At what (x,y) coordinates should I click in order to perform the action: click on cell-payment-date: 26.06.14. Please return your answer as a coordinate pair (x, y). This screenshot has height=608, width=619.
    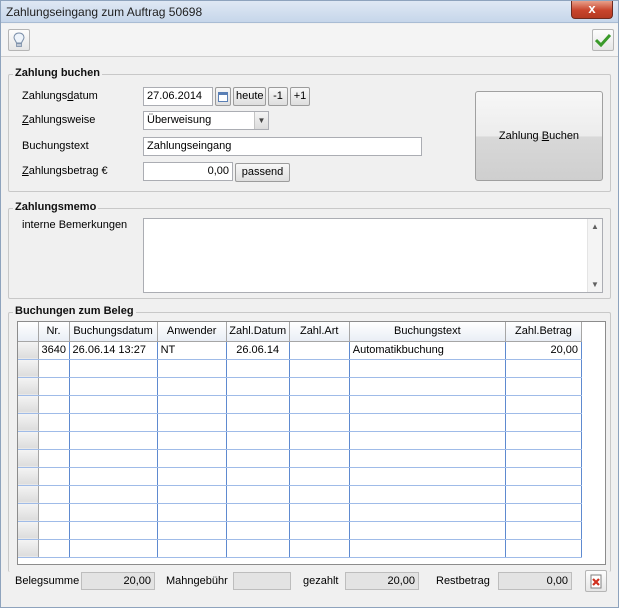
    Looking at the image, I should click on (258, 350).